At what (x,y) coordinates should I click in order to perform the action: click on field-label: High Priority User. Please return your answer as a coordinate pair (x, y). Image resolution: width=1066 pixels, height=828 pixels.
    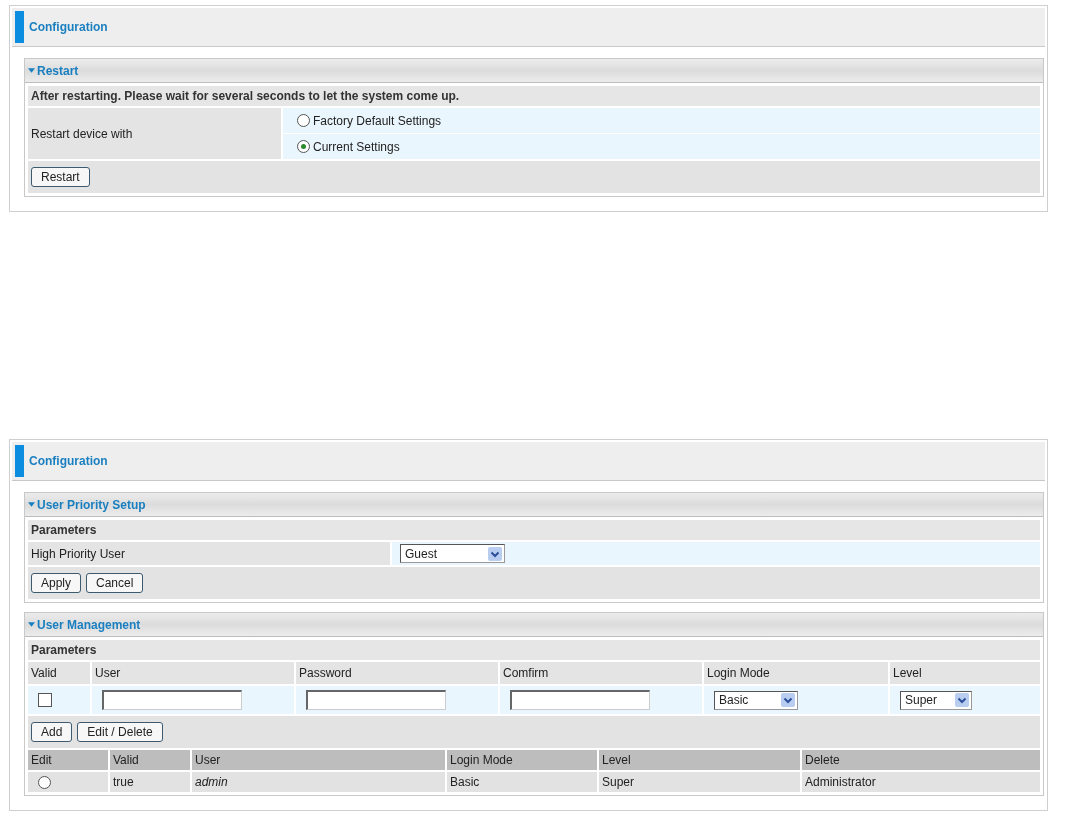
    Looking at the image, I should click on (209, 553).